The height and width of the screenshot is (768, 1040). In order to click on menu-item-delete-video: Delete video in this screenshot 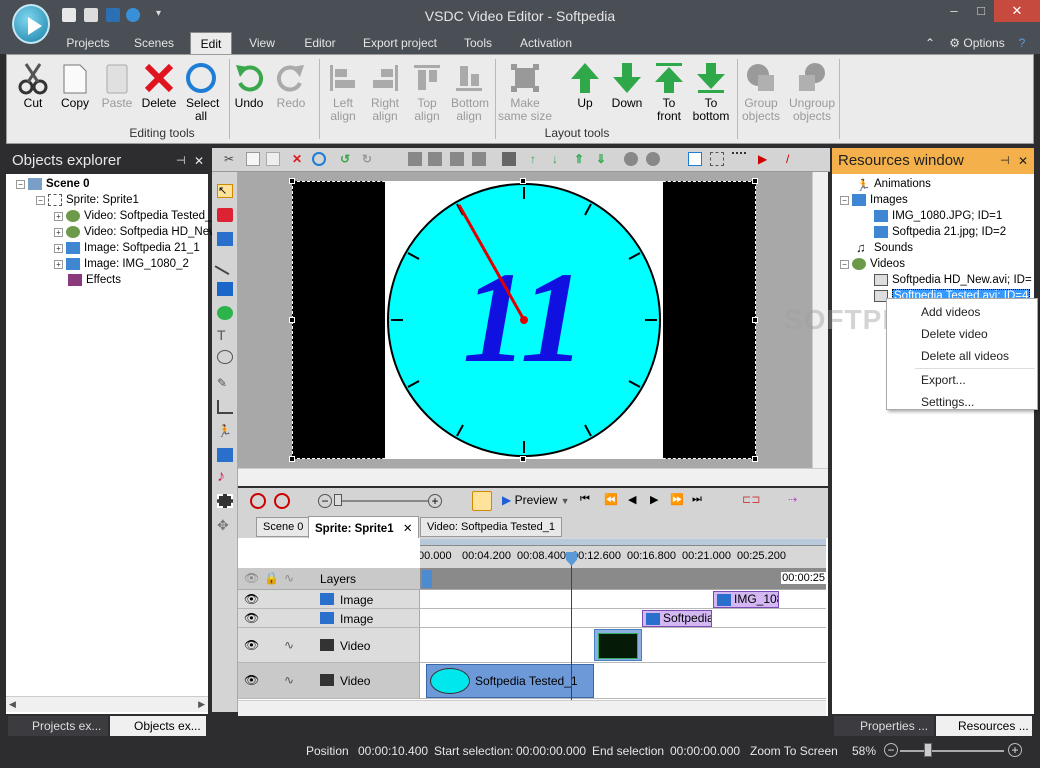, I will do `click(954, 334)`.